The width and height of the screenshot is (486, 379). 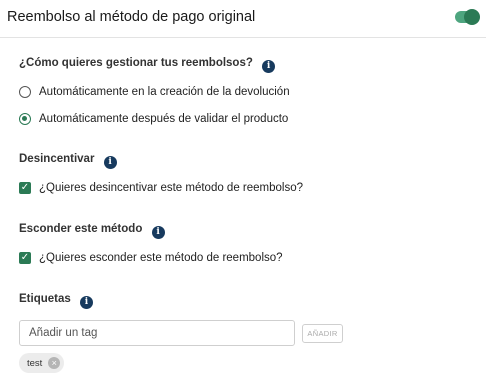 I want to click on close-icon: ×, so click(x=54, y=363).